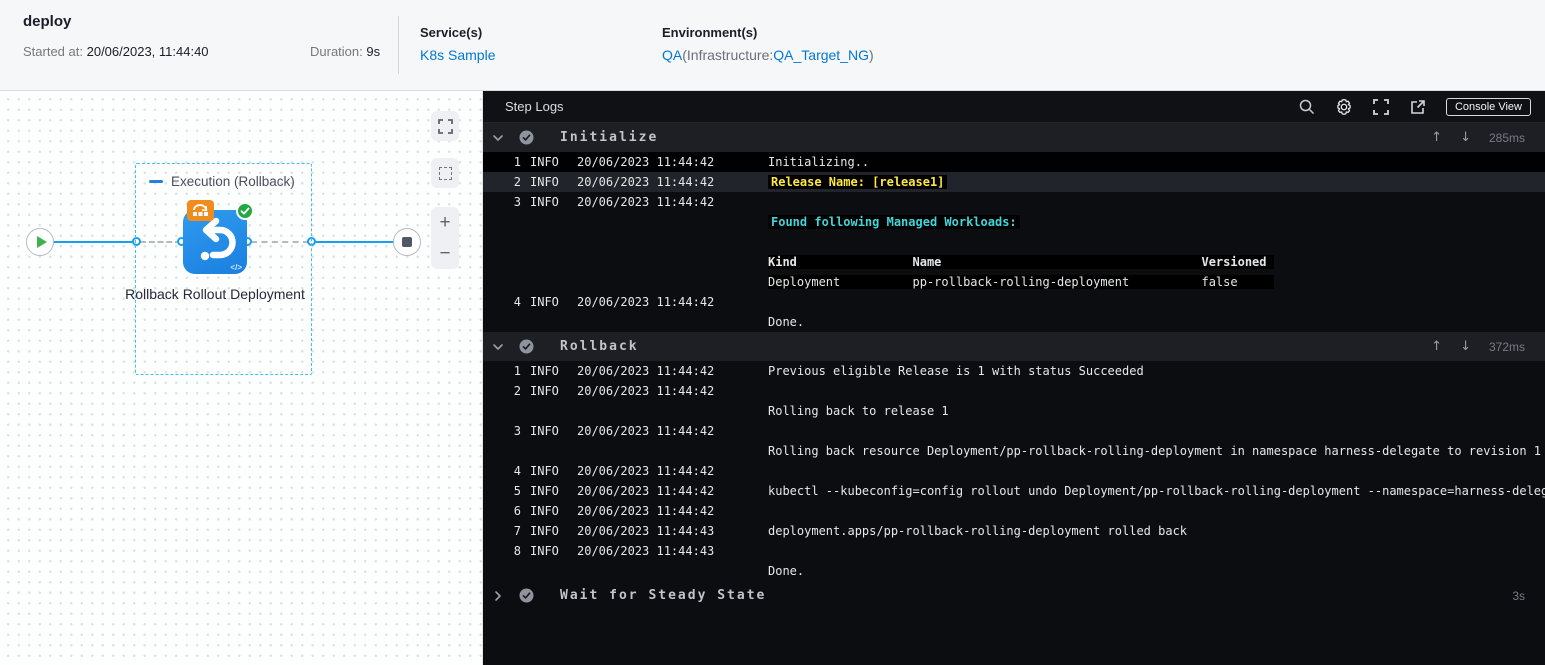 The width and height of the screenshot is (1545, 665). I want to click on line-number: 8, so click(517, 551).